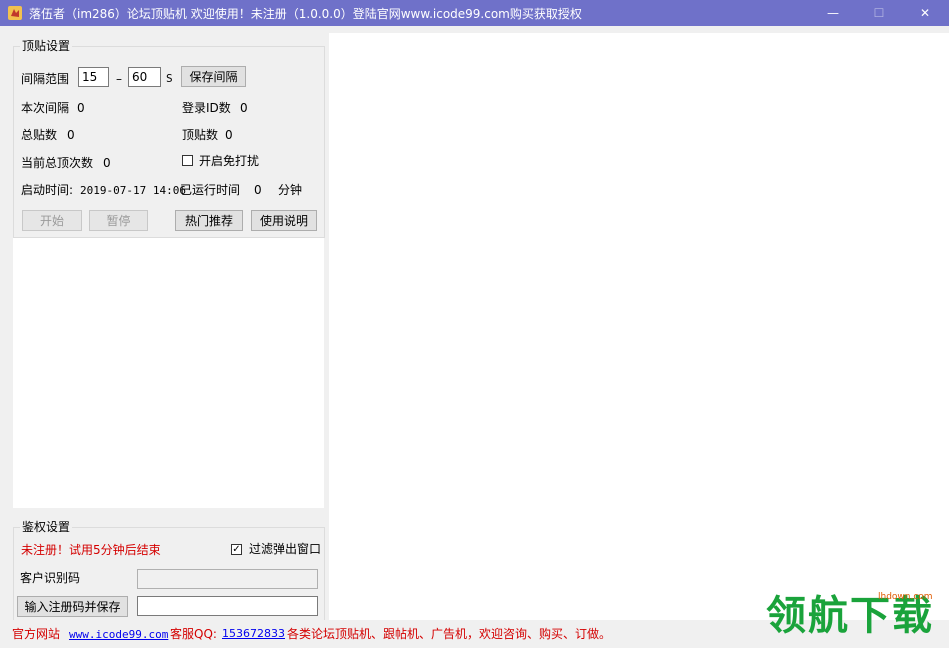 The image size is (949, 648). Describe the element at coordinates (144, 77) in the screenshot. I see `interval-max-input: 60` at that location.